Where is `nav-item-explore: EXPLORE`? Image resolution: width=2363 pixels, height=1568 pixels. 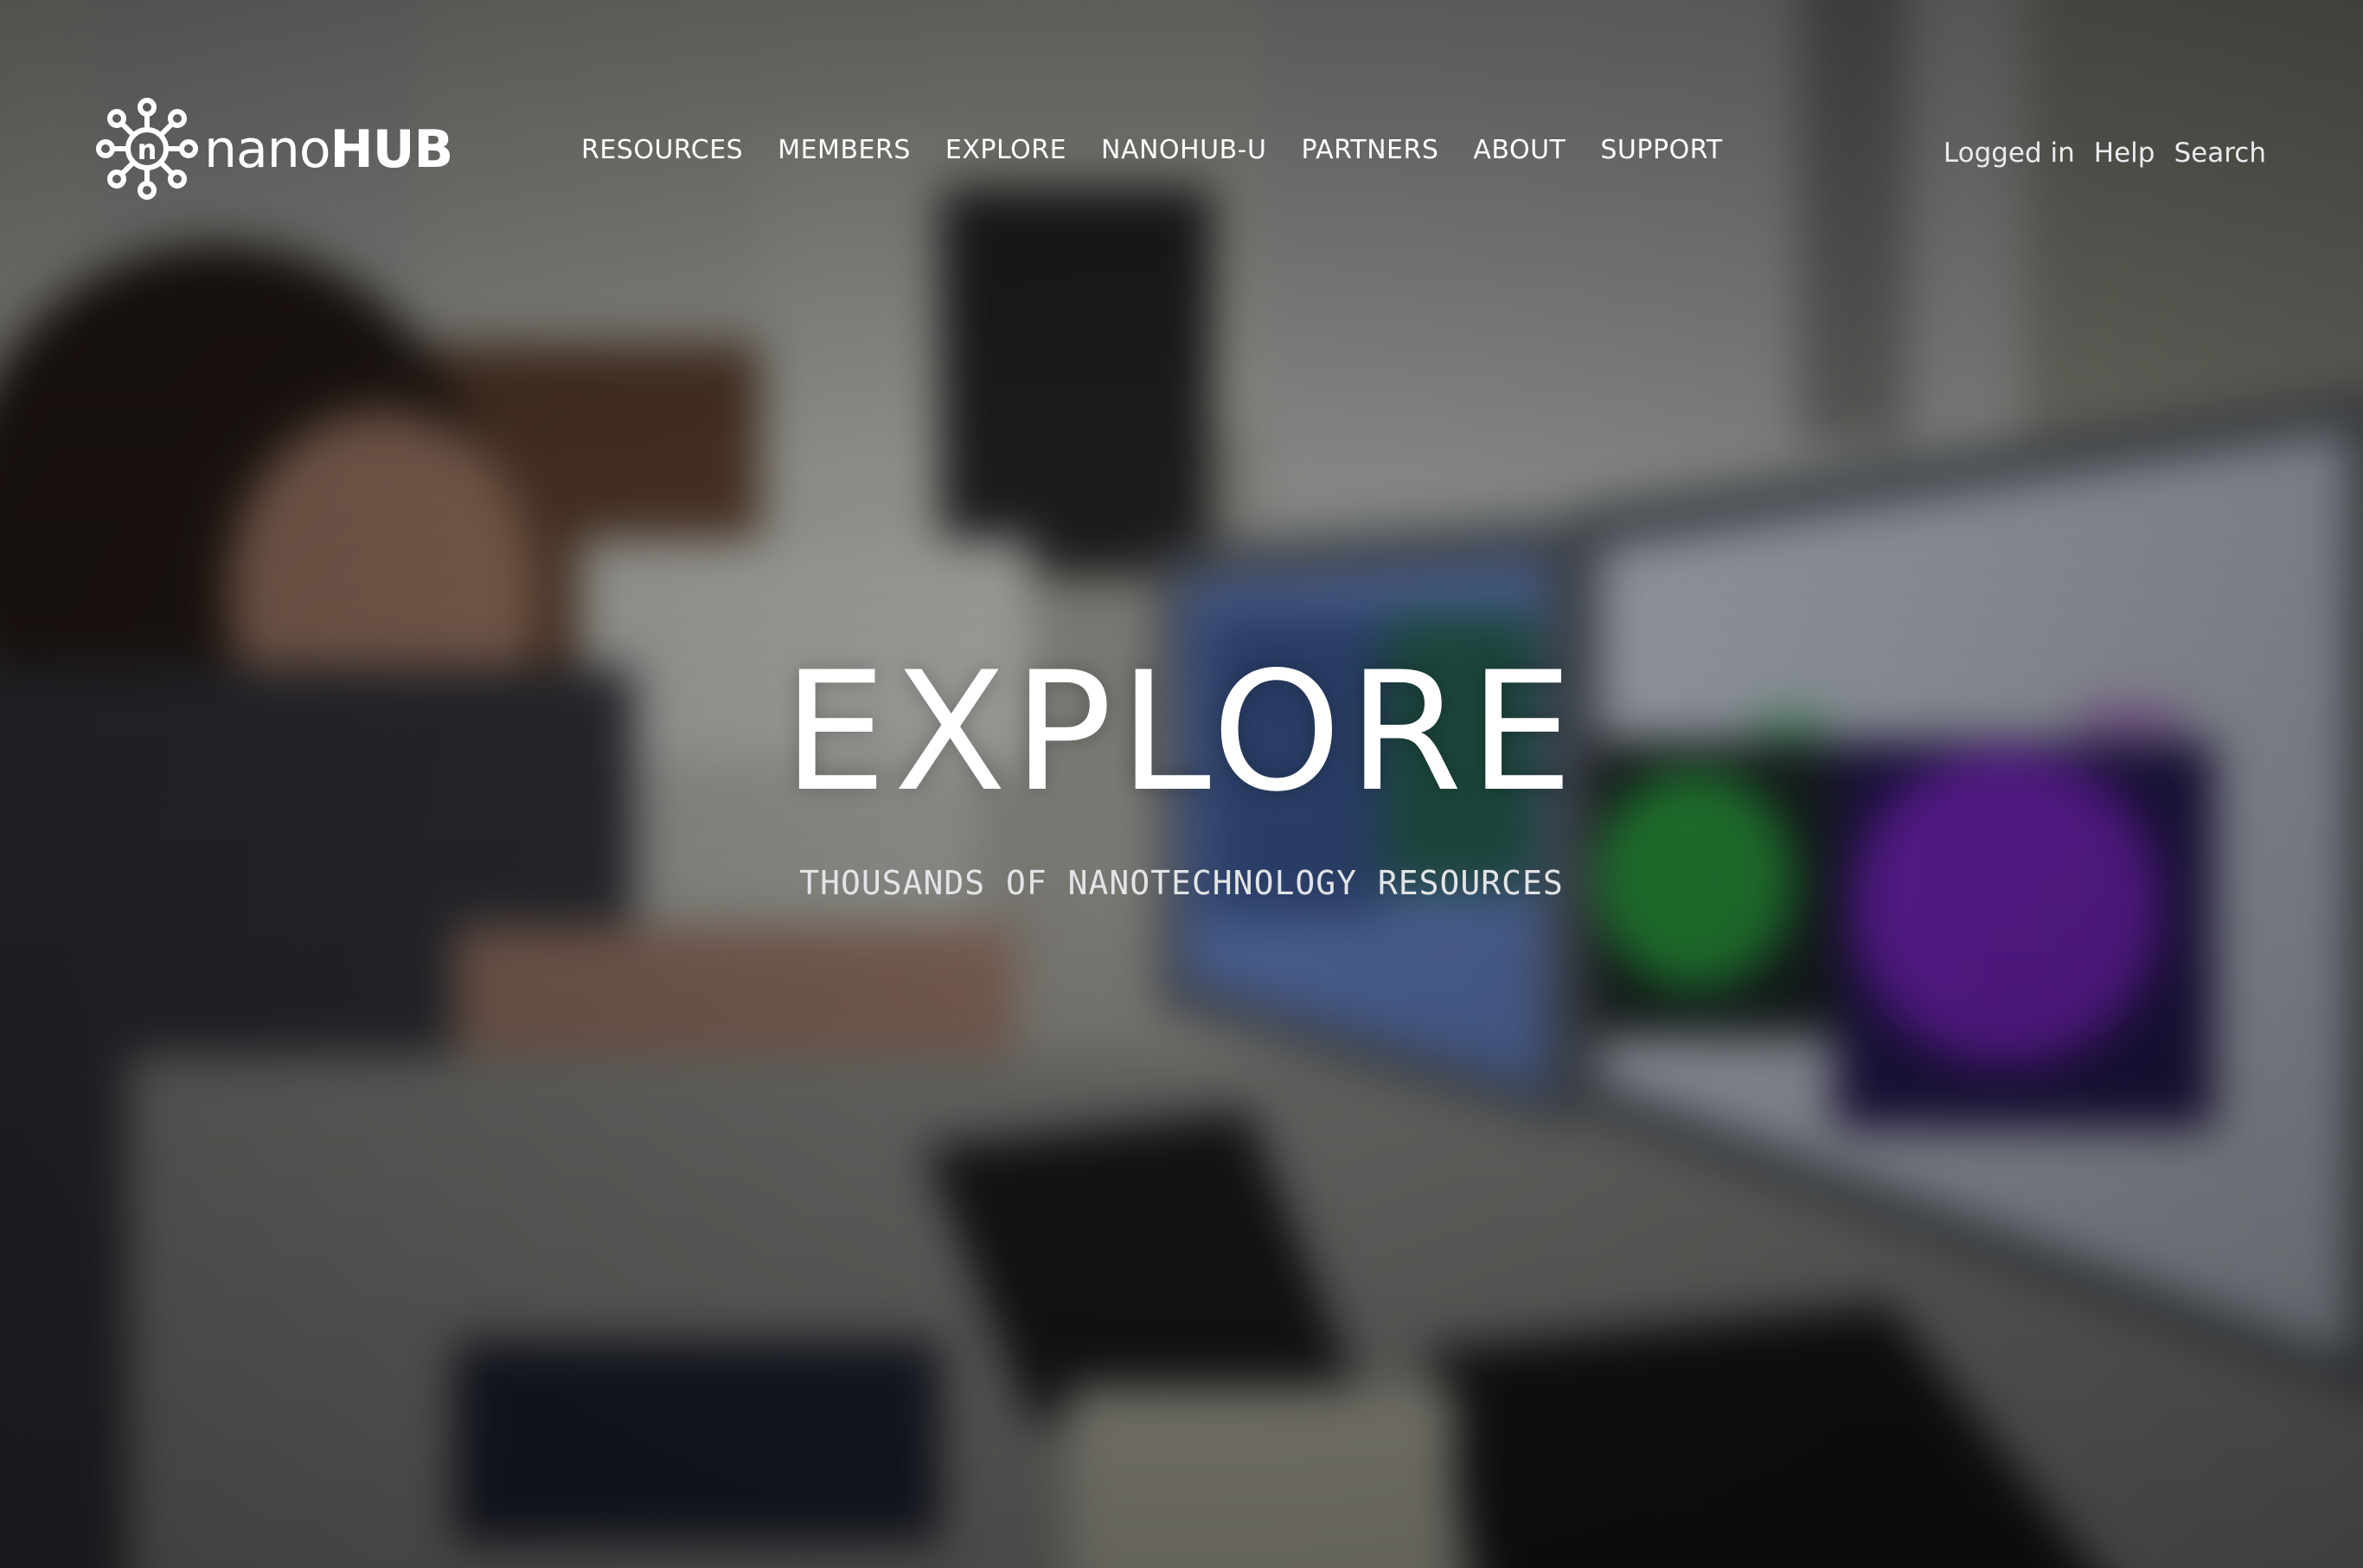
nav-item-explore: EXPLORE is located at coordinates (1005, 150).